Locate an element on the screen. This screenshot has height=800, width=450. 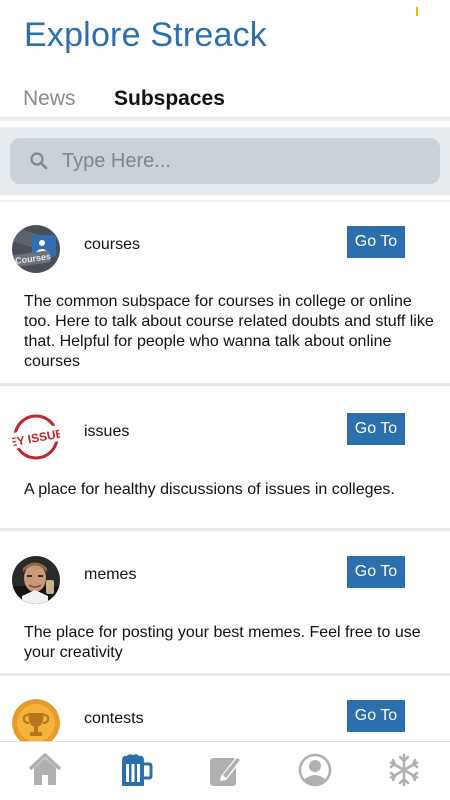
mug-icon is located at coordinates (134, 770).